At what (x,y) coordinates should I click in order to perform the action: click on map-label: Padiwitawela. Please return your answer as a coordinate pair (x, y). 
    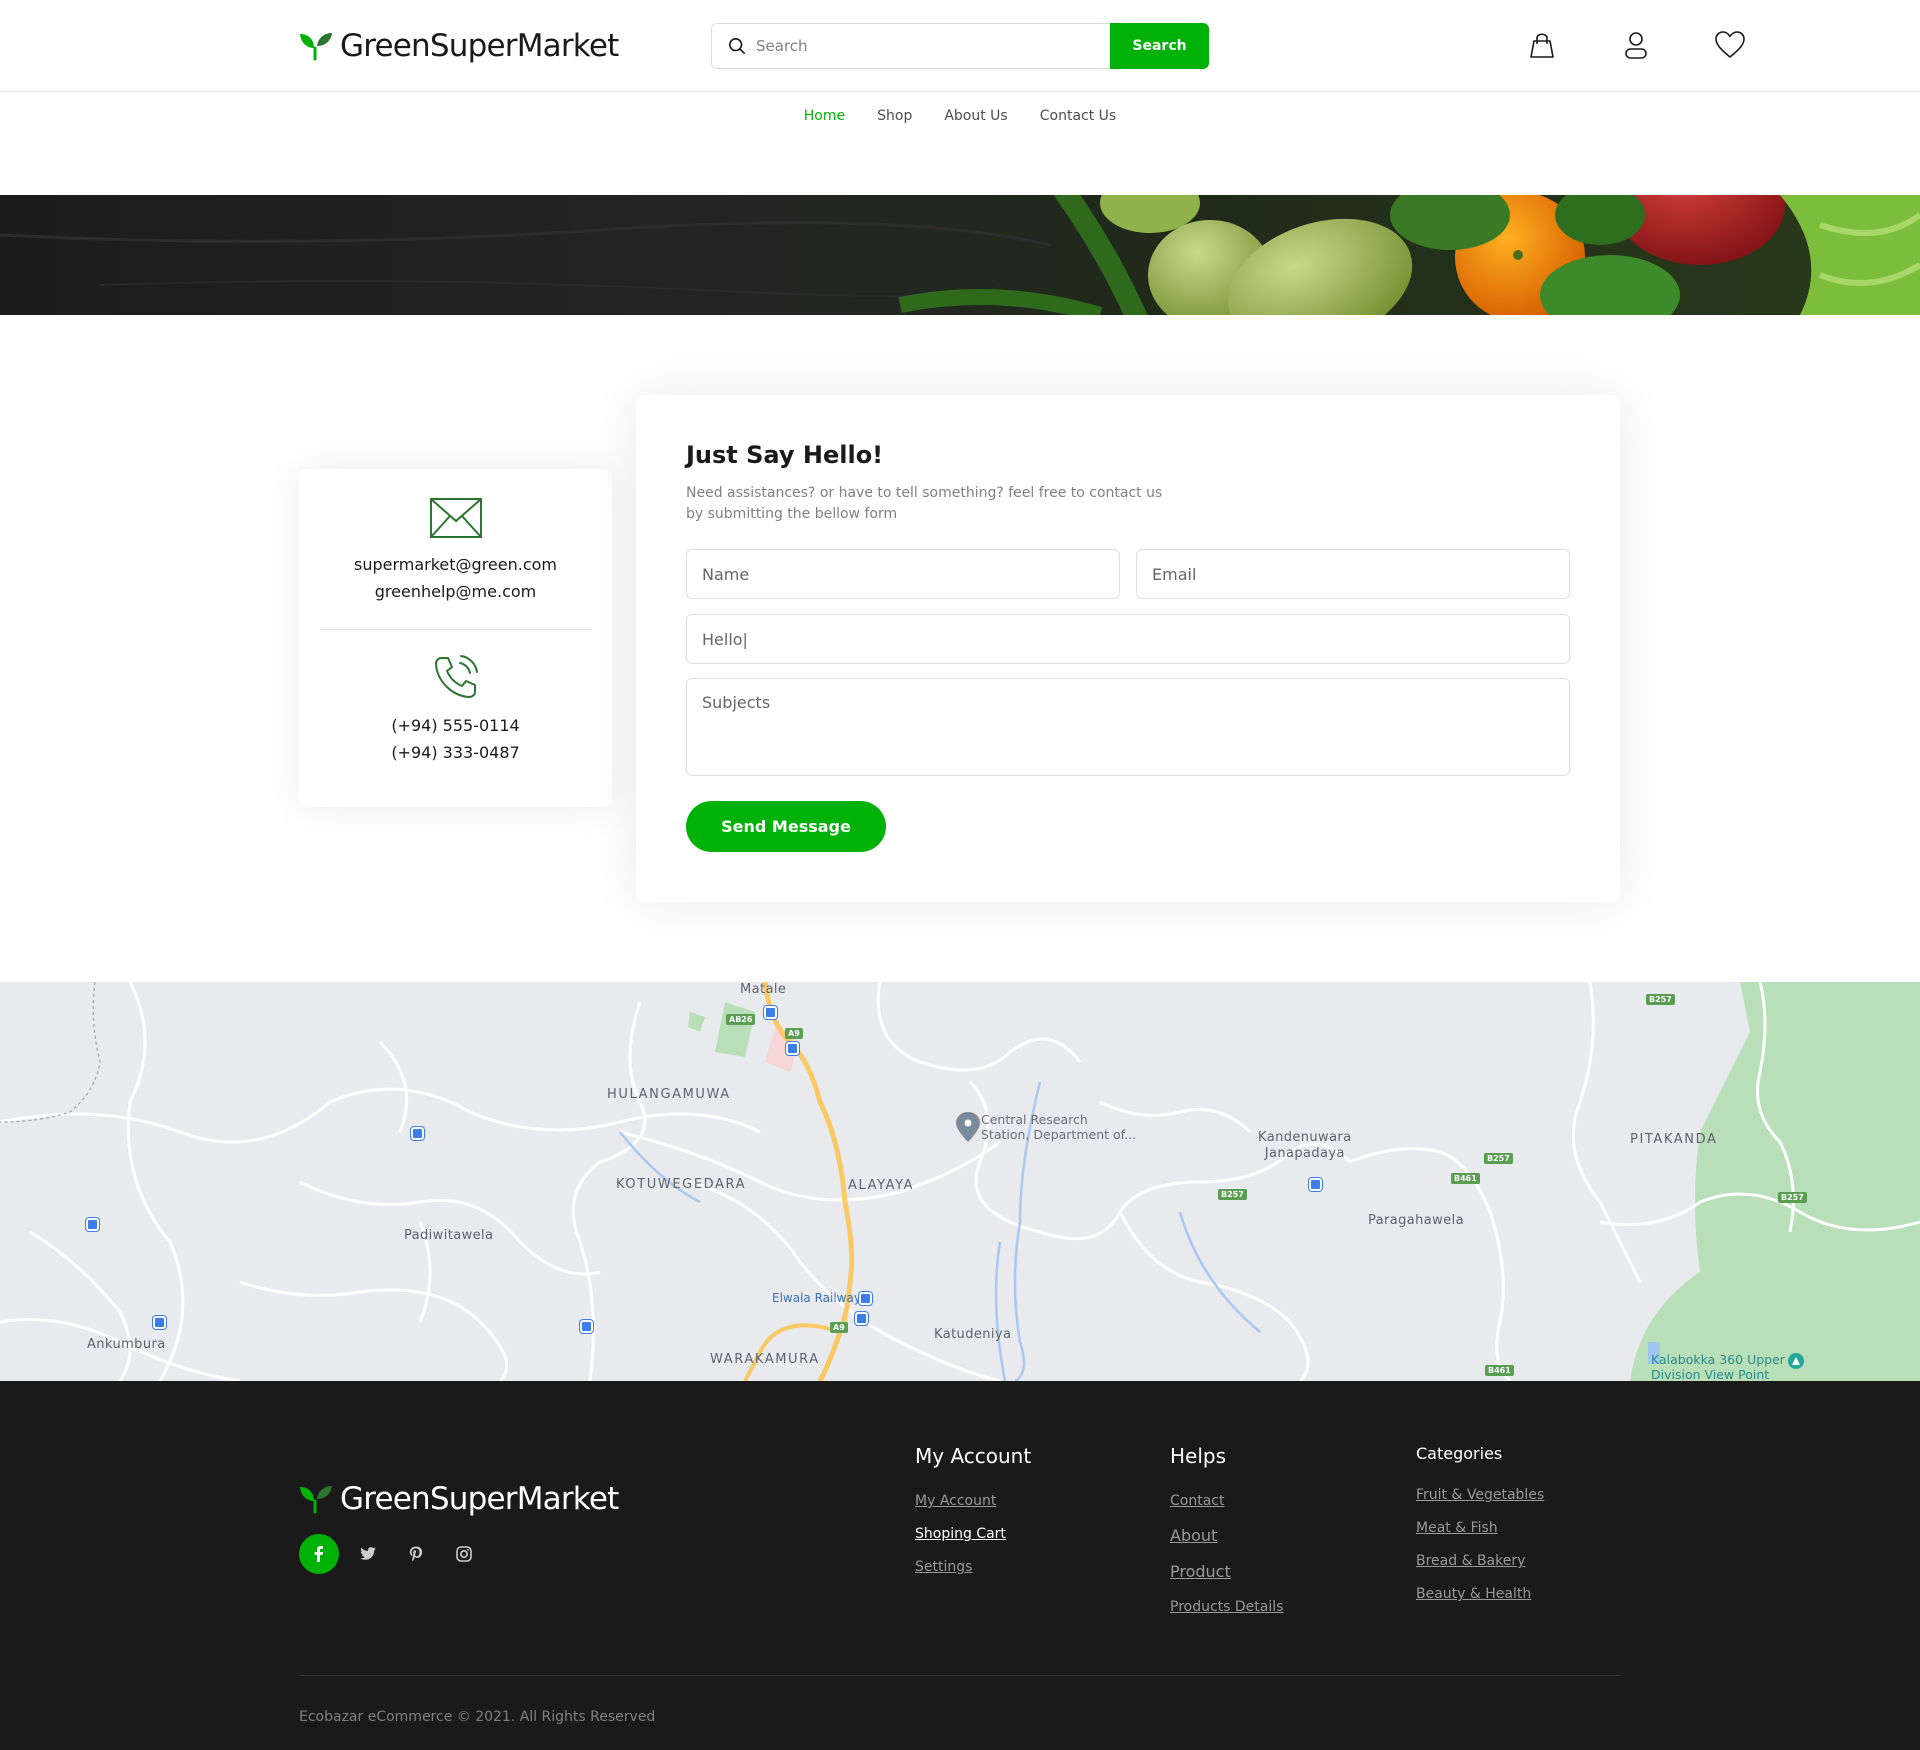
    Looking at the image, I should click on (449, 1235).